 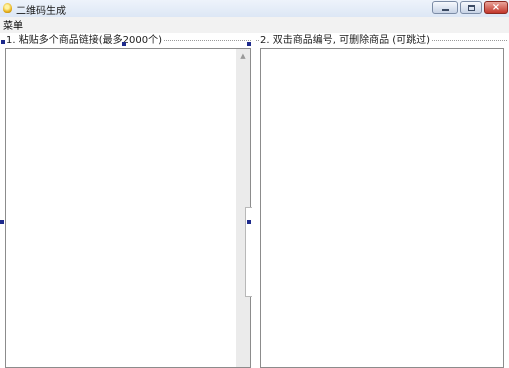 I want to click on app-icon, so click(x=7, y=8).